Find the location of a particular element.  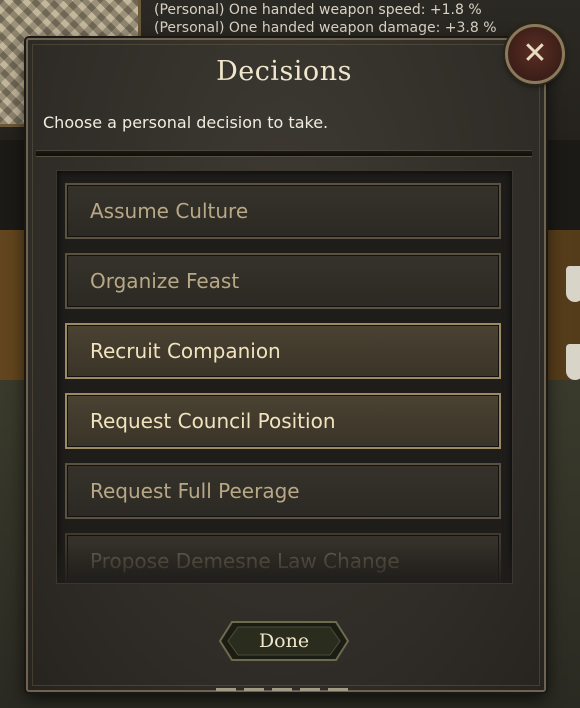

dialog-subtitle: Choose a personal decision to take. is located at coordinates (186, 122).